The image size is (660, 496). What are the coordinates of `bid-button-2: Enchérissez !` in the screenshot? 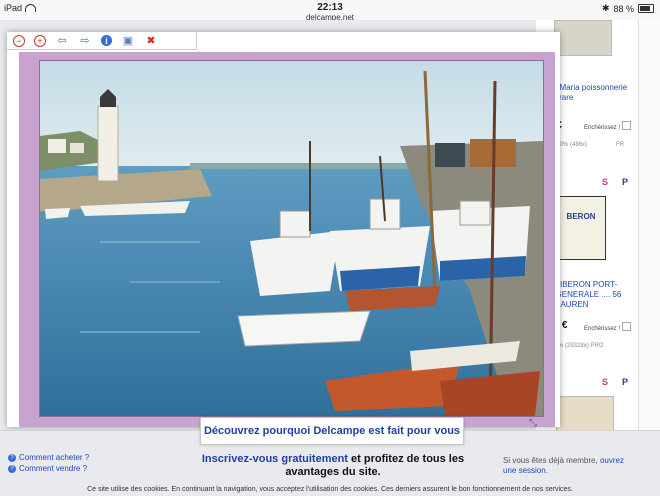 It's located at (607, 327).